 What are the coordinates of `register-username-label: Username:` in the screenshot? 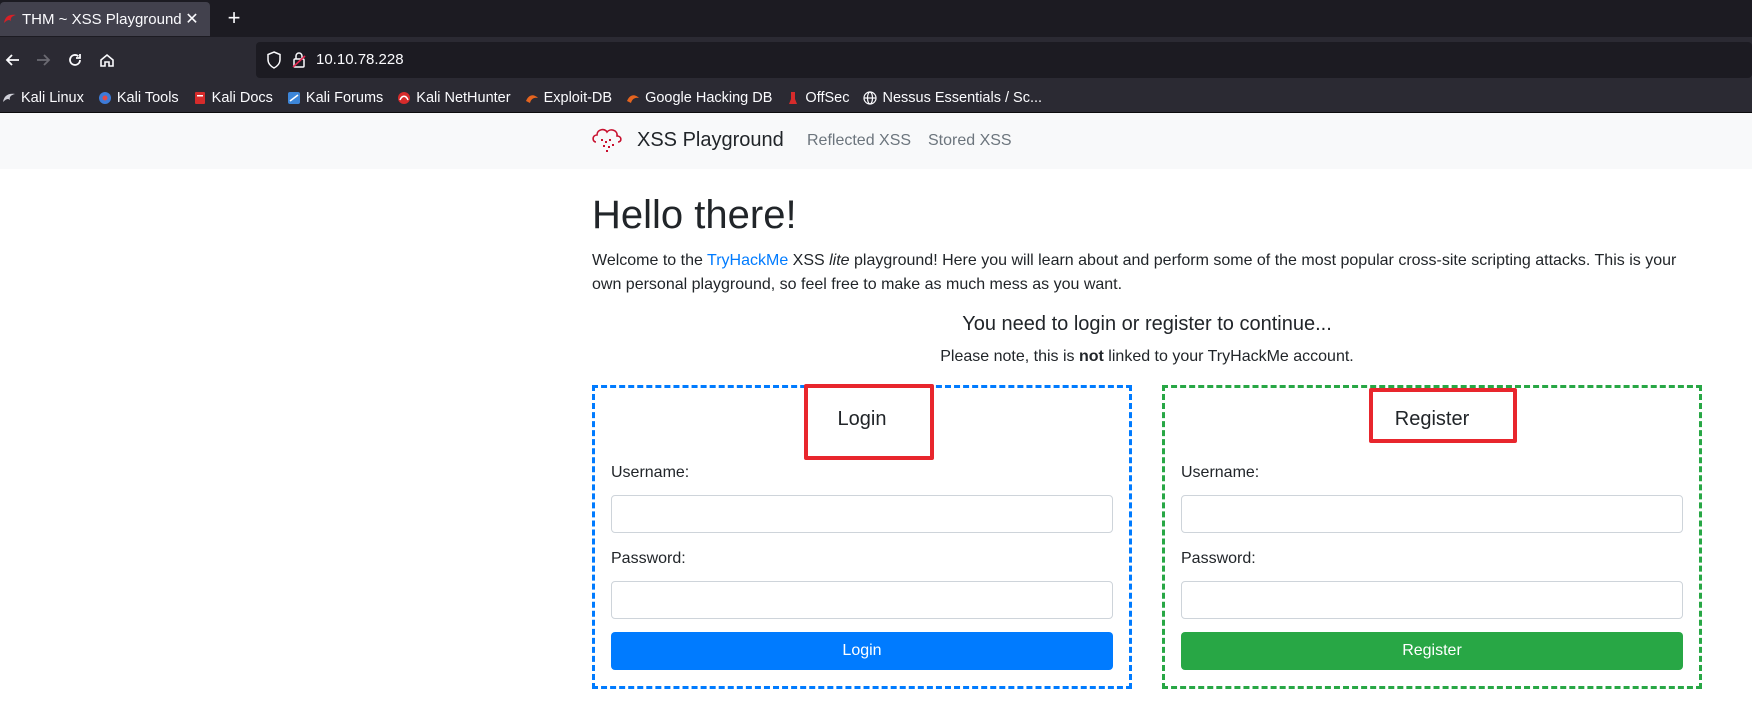 It's located at (1220, 472).